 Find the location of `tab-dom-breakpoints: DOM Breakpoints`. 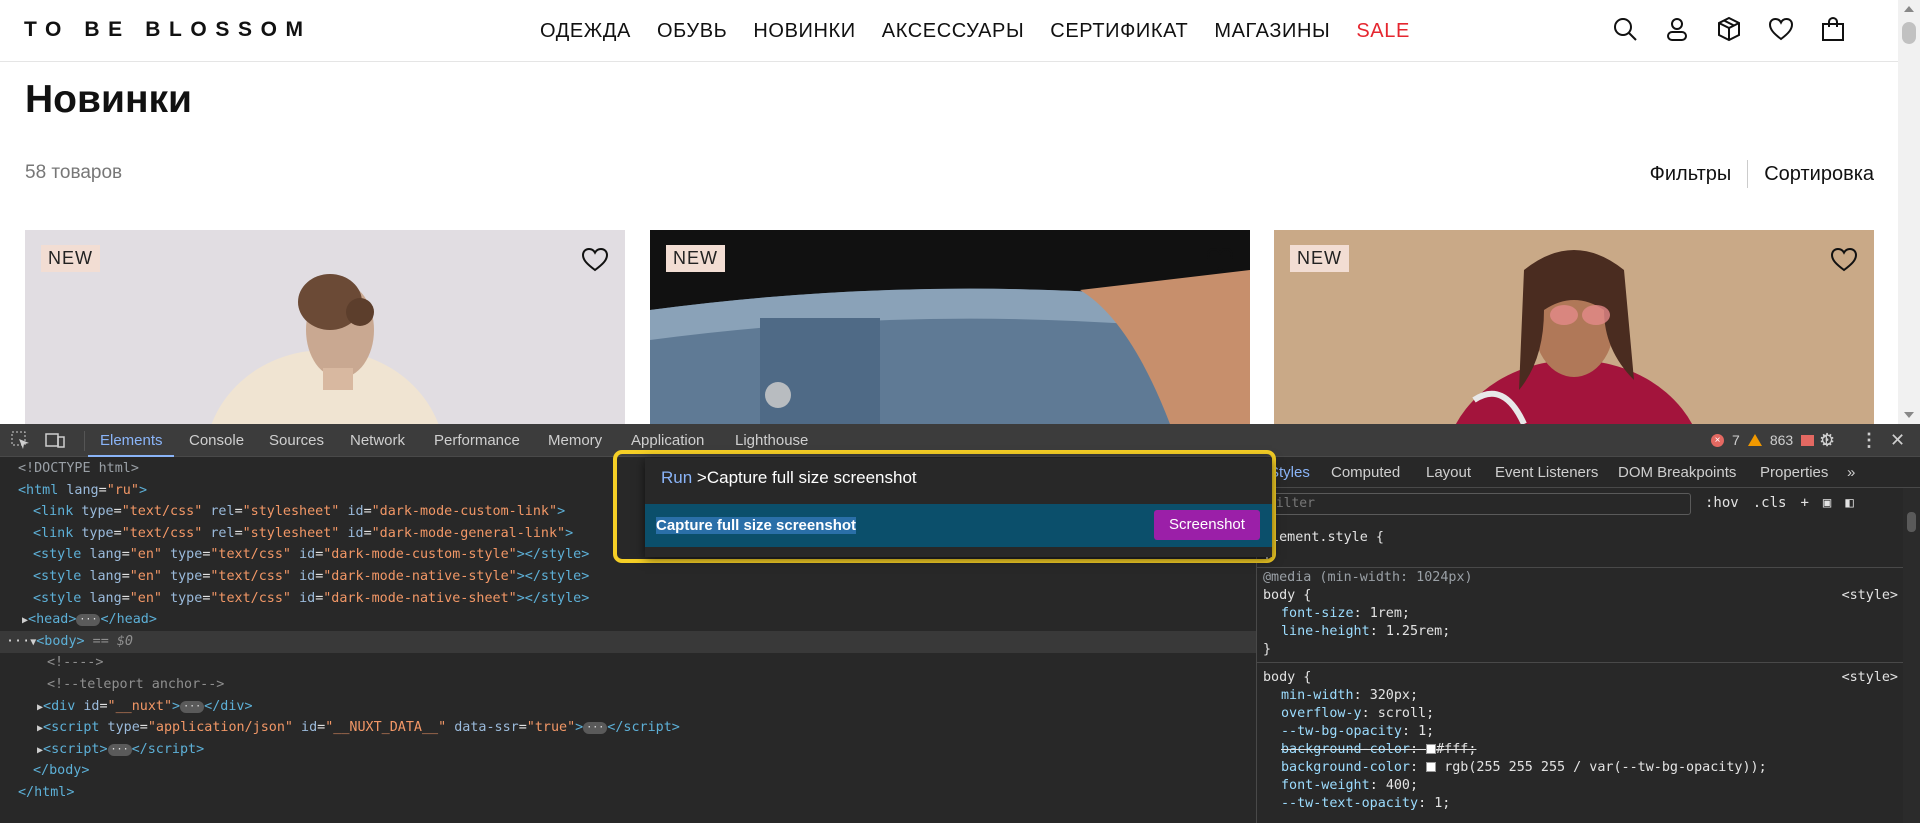

tab-dom-breakpoints: DOM Breakpoints is located at coordinates (1677, 472).